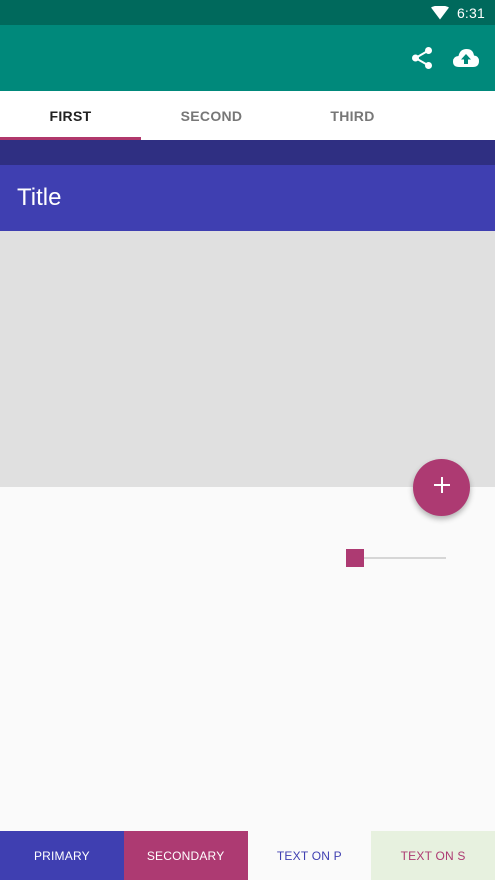  What do you see at coordinates (247, 198) in the screenshot?
I see `title-bar: Title` at bounding box center [247, 198].